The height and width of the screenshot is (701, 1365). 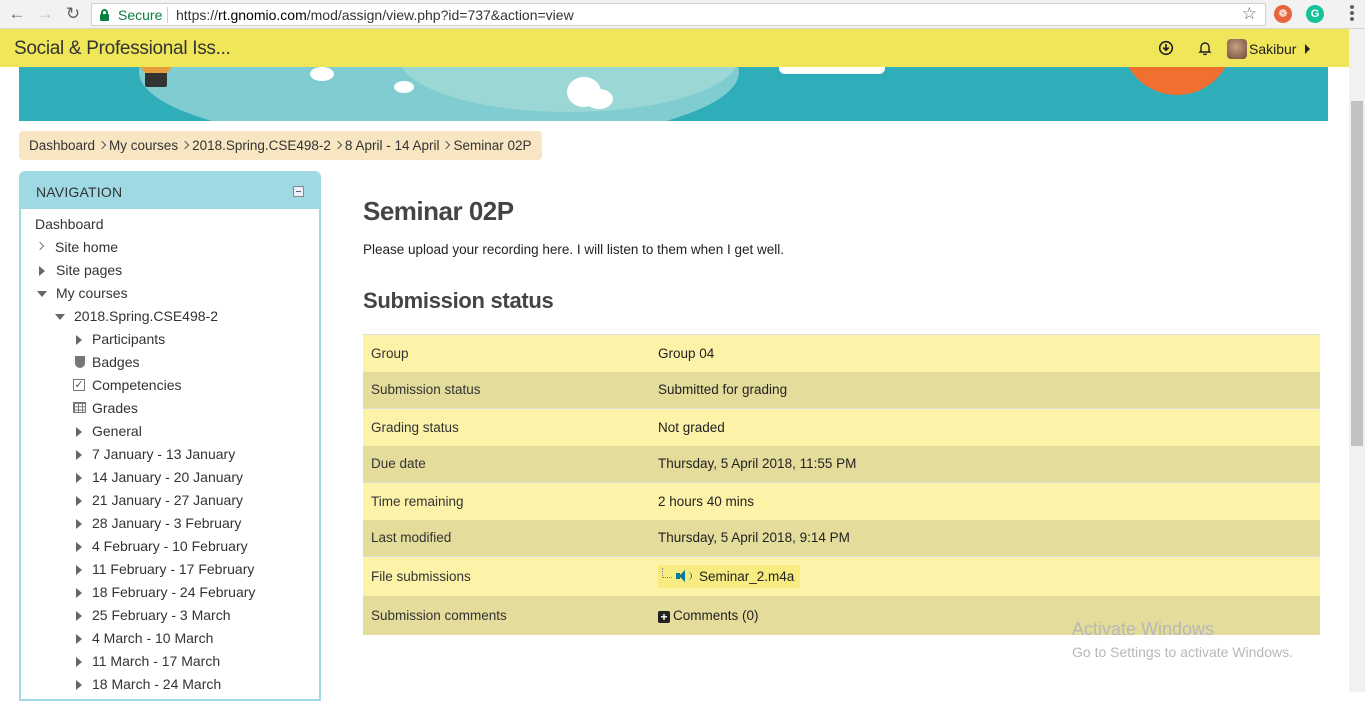 What do you see at coordinates (79, 407) in the screenshot?
I see `table-icon` at bounding box center [79, 407].